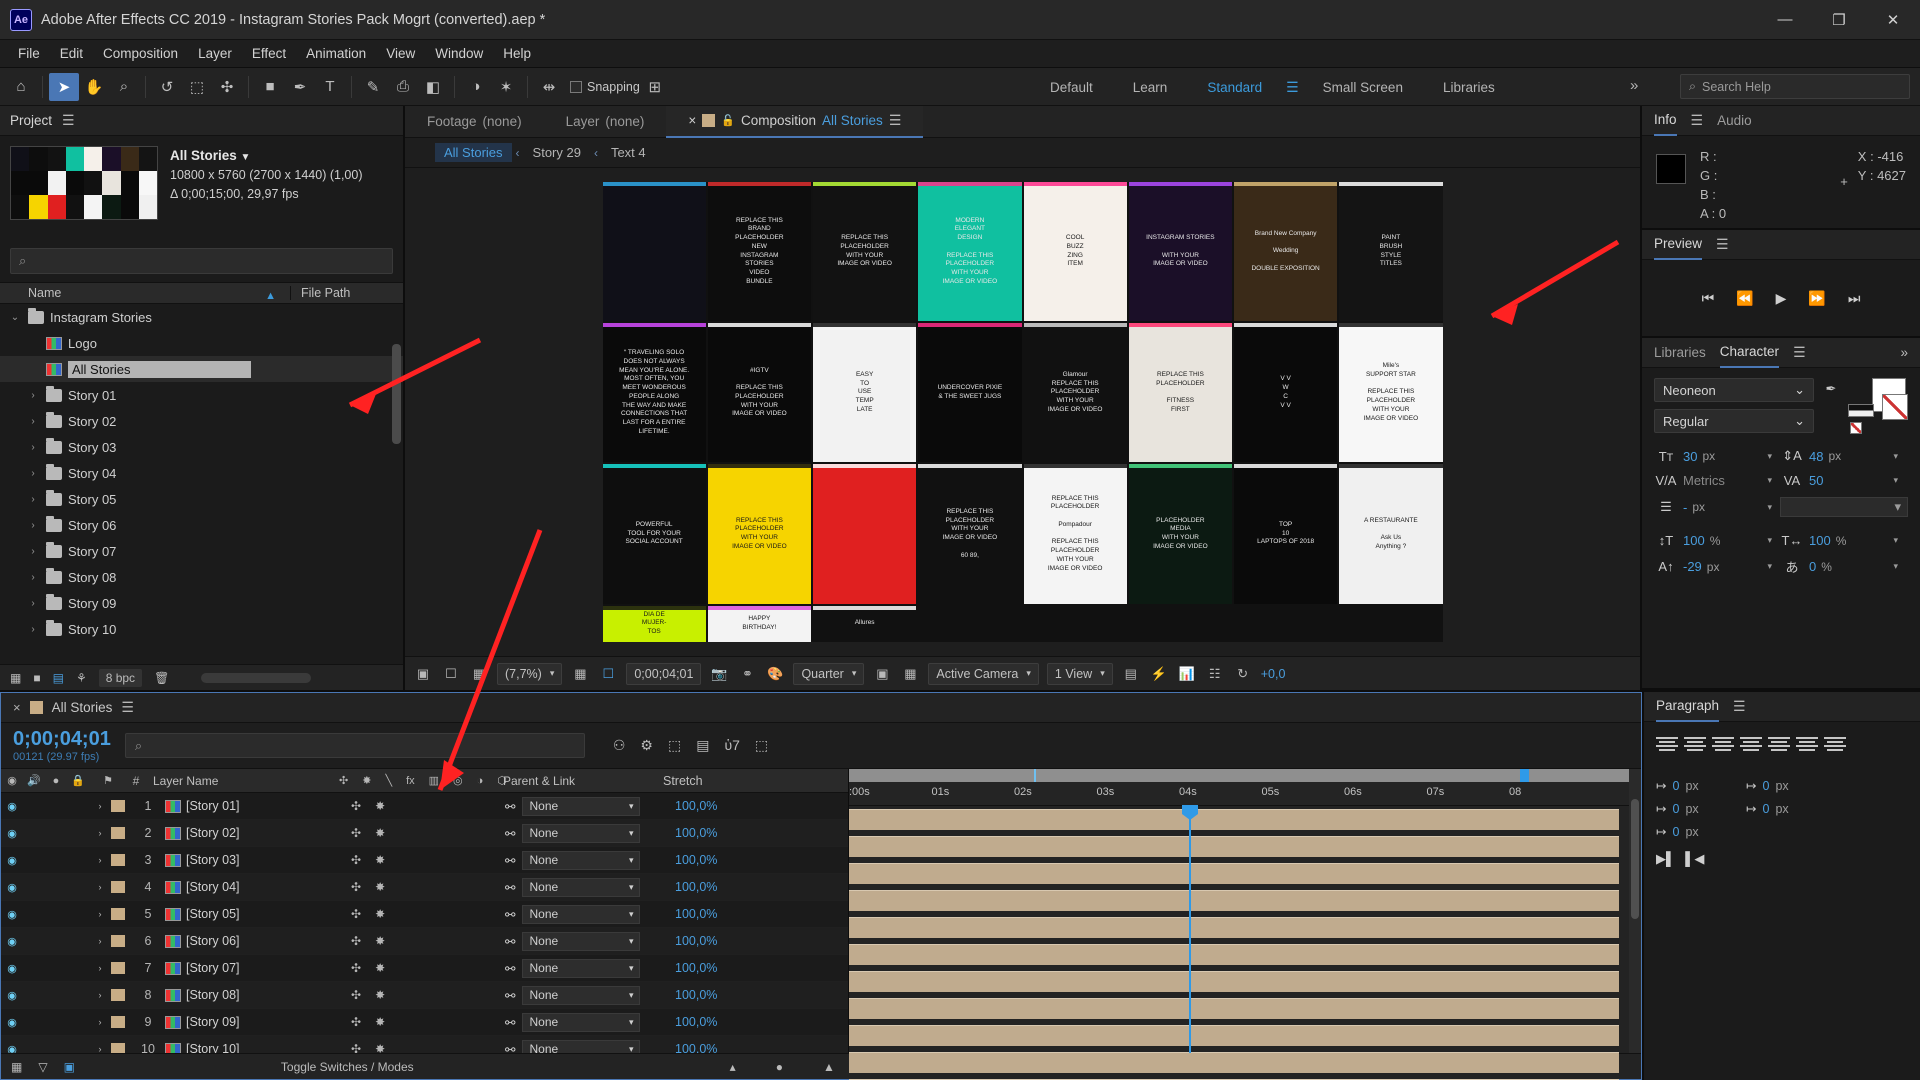 This screenshot has width=1920, height=1080. I want to click on zoom-slider-handle: ●, so click(779, 1067).